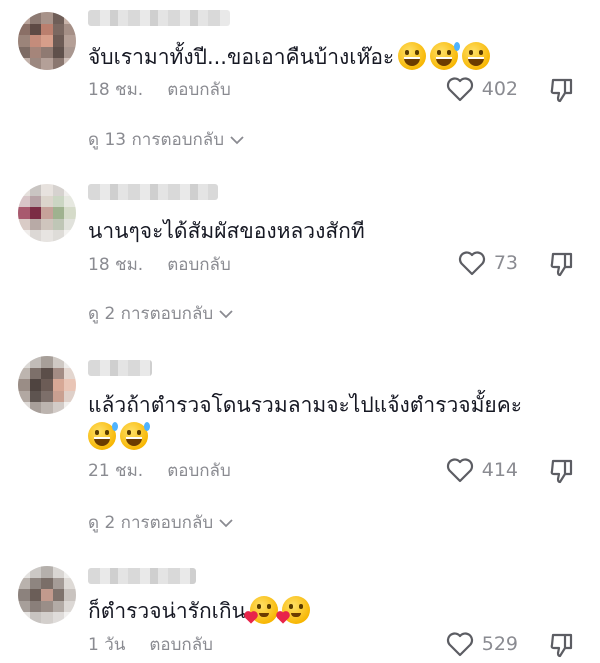 Image resolution: width=600 pixels, height=663 pixels. I want to click on like-count: 414, so click(499, 470).